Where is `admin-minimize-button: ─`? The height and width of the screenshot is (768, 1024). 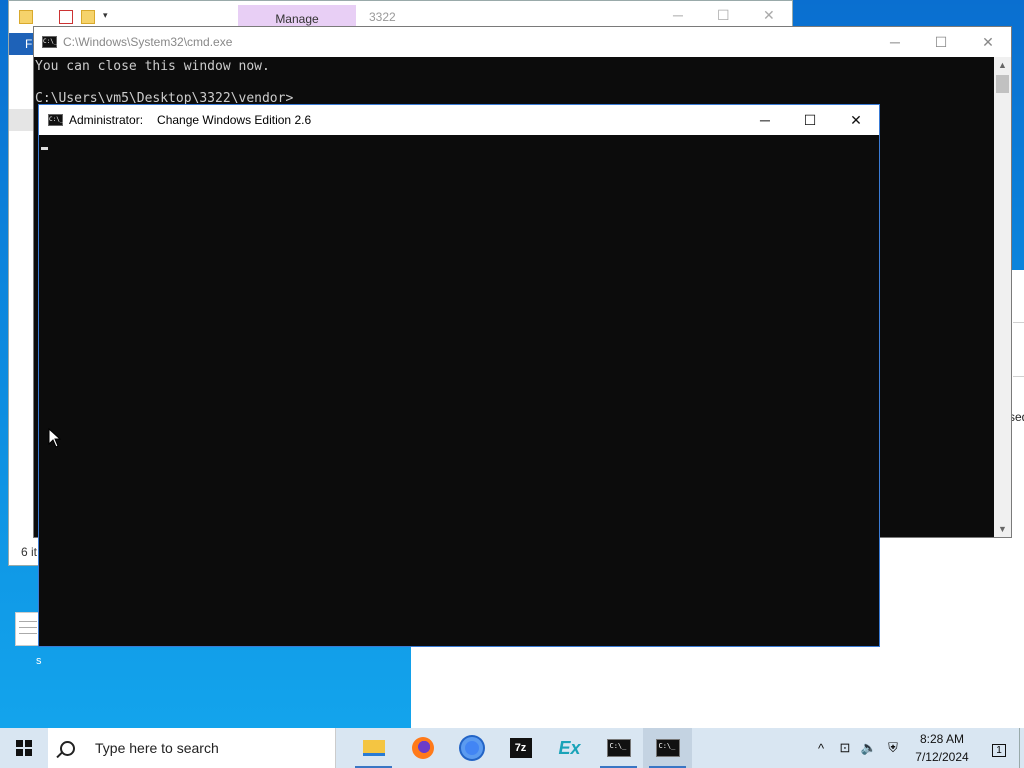 admin-minimize-button: ─ is located at coordinates (765, 120).